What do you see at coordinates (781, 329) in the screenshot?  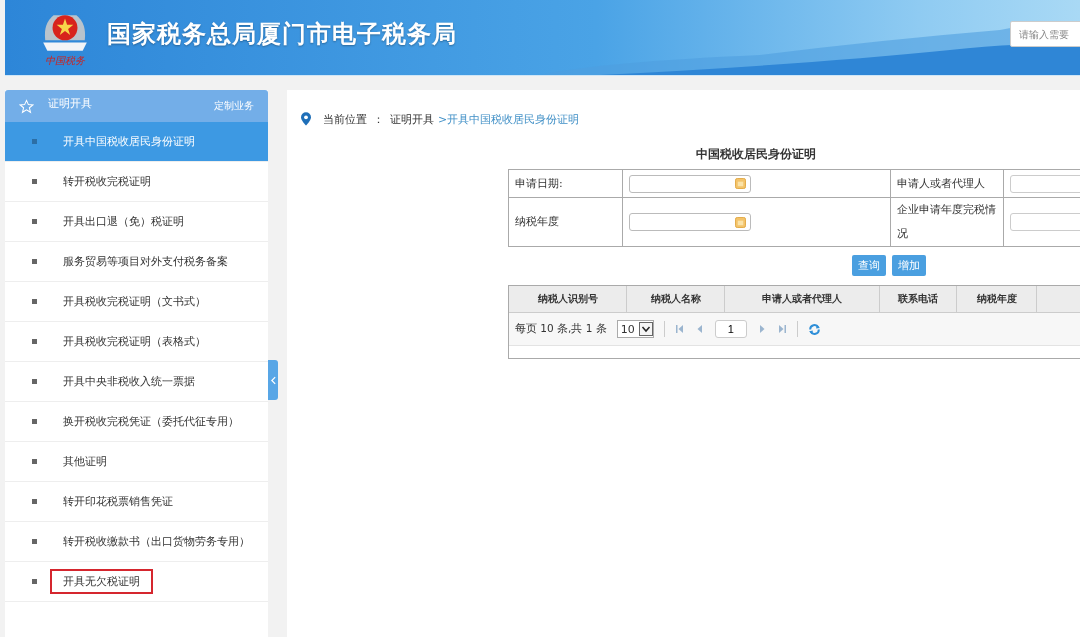 I see `last-page-icon` at bounding box center [781, 329].